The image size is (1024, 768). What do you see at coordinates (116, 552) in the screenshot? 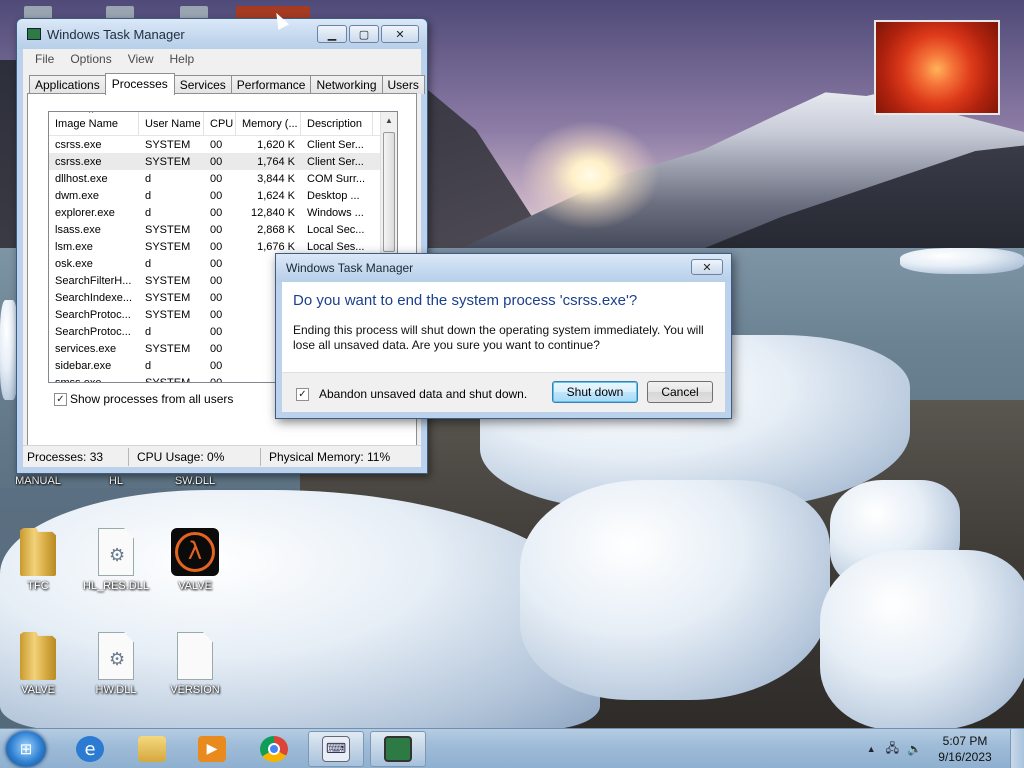
I see `dll-file-icon: ⚙` at bounding box center [116, 552].